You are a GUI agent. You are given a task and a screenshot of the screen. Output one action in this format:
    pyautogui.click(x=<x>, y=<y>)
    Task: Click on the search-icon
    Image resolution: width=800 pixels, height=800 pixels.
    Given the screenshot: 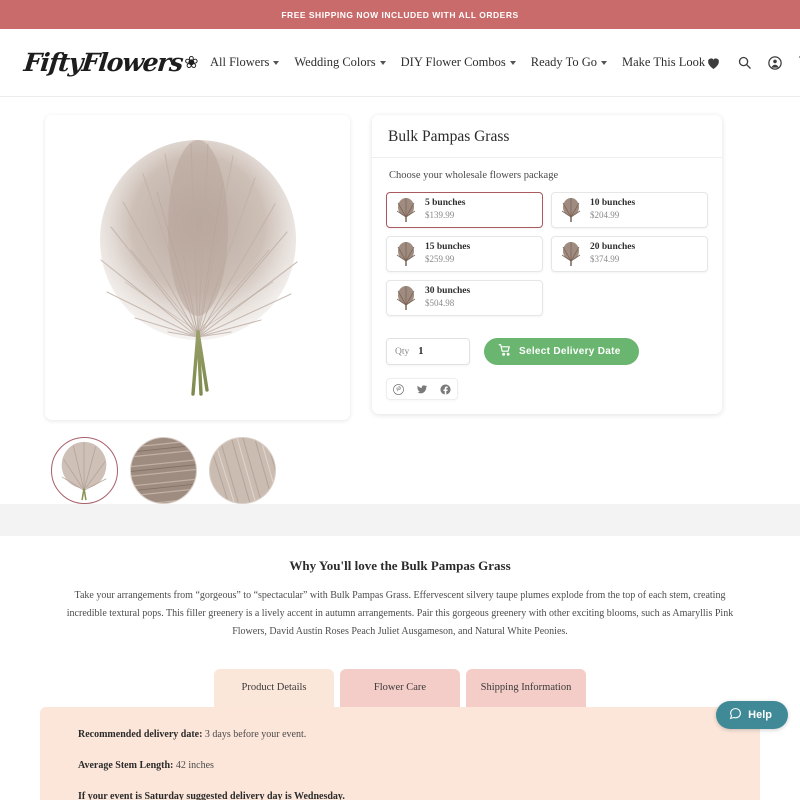 What is the action you would take?
    pyautogui.click(x=744, y=62)
    